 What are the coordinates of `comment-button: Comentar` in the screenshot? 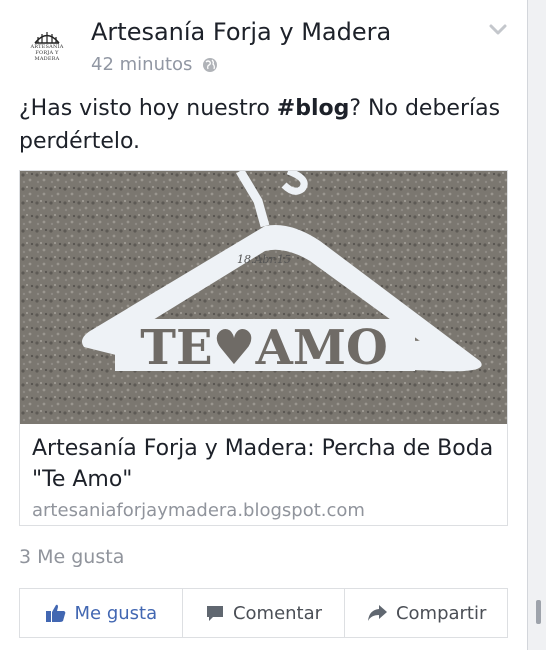 It's located at (264, 613).